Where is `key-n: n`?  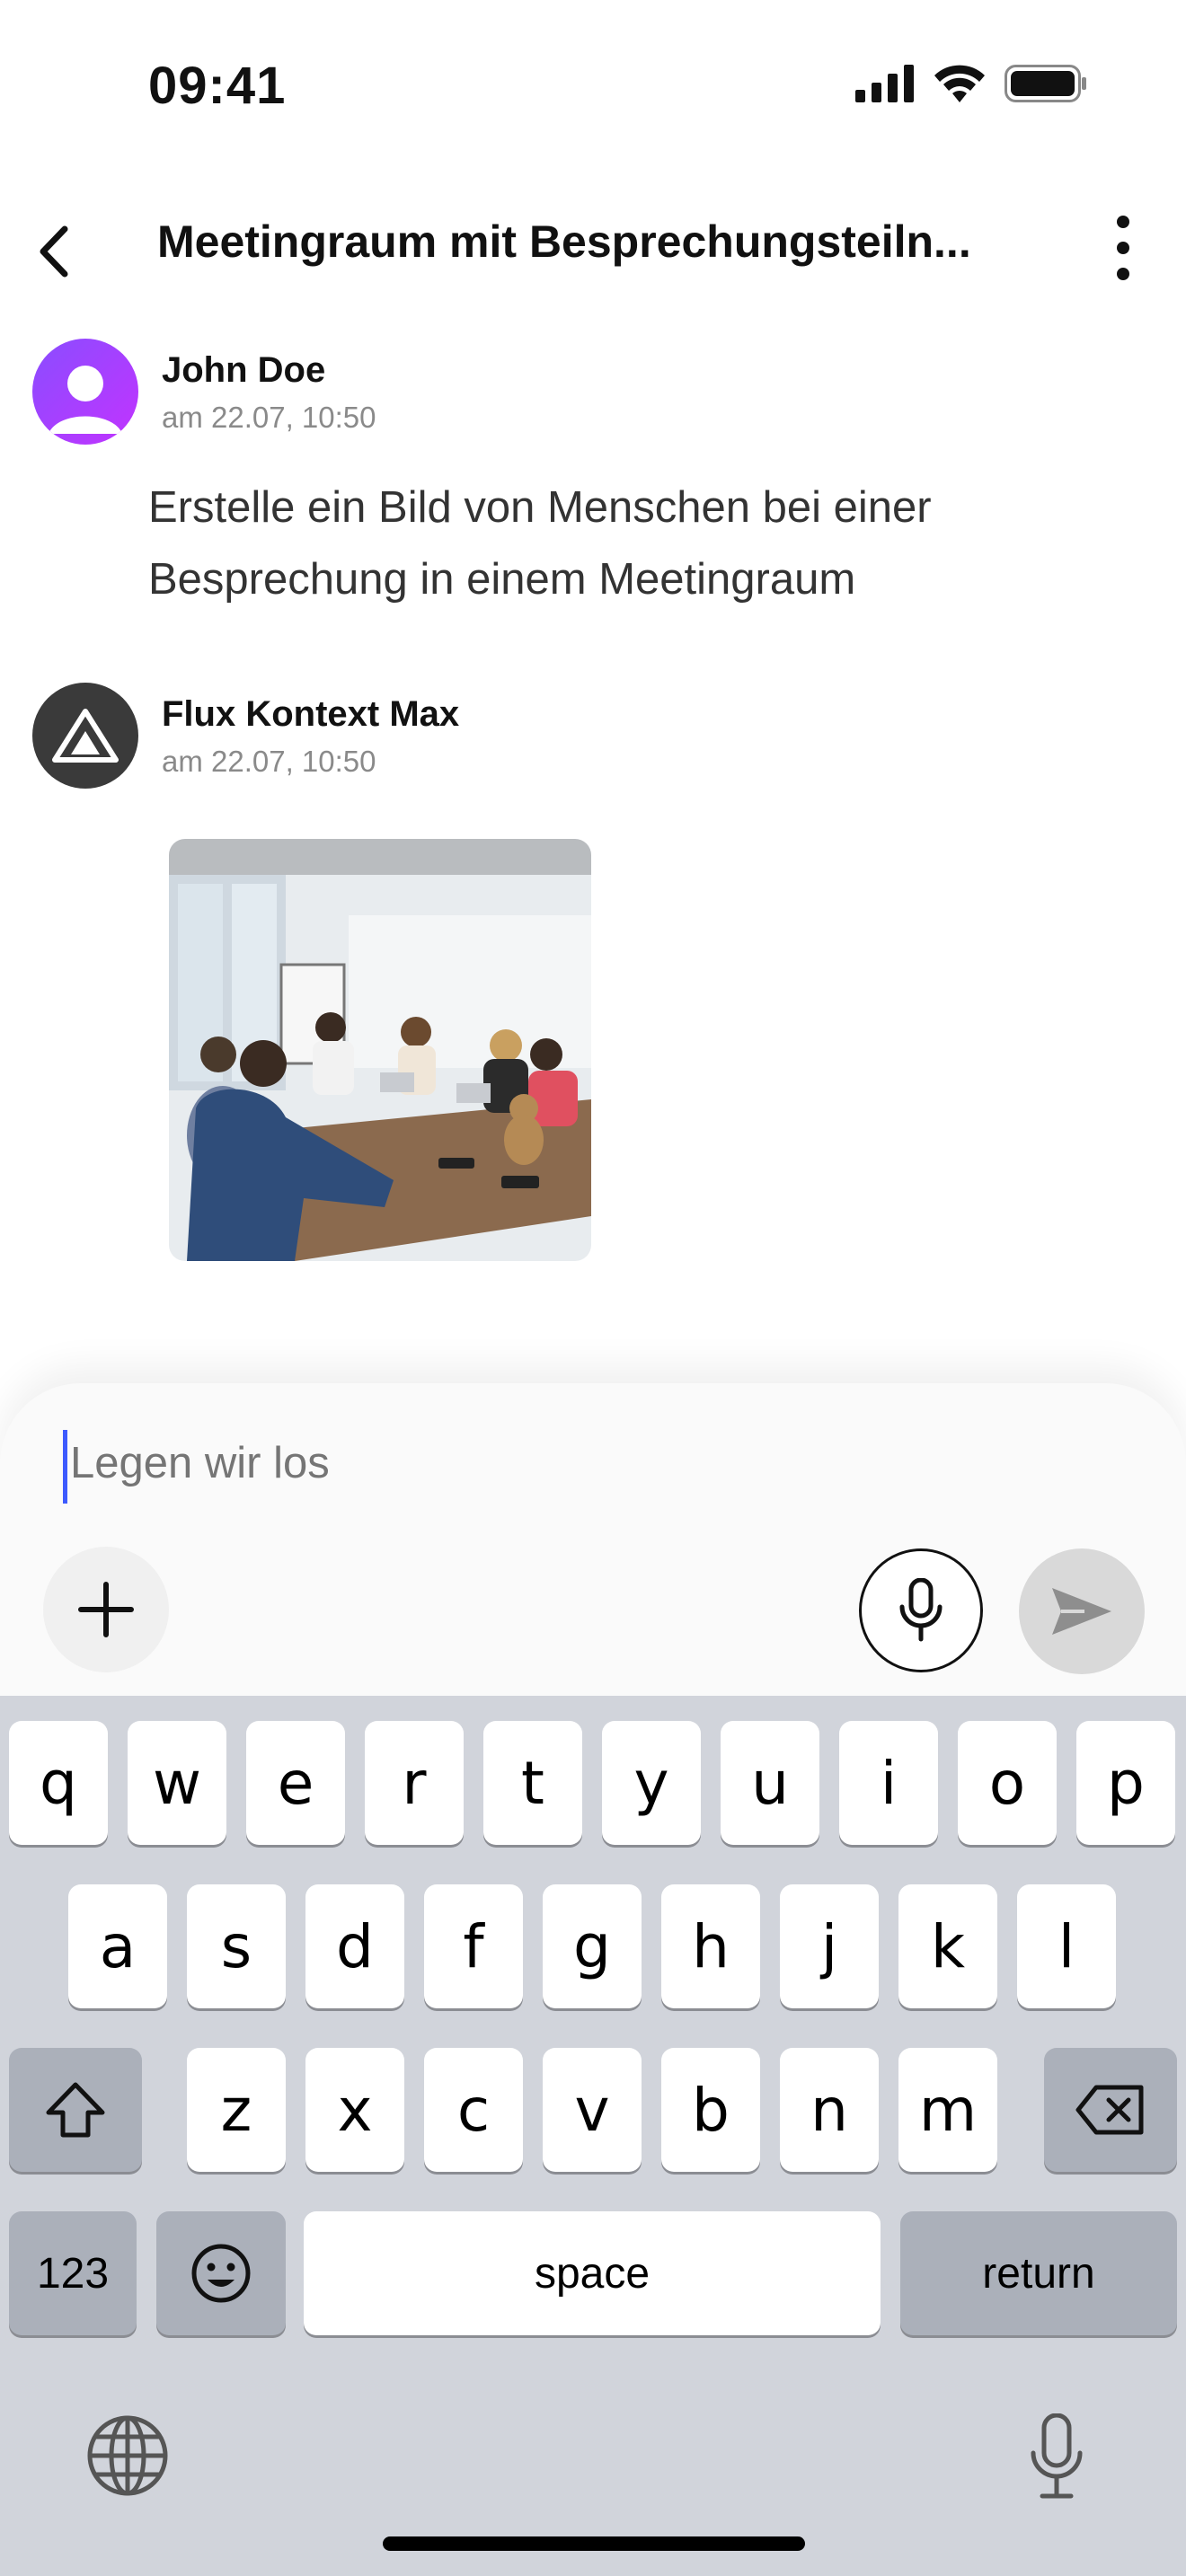
key-n: n is located at coordinates (829, 2110).